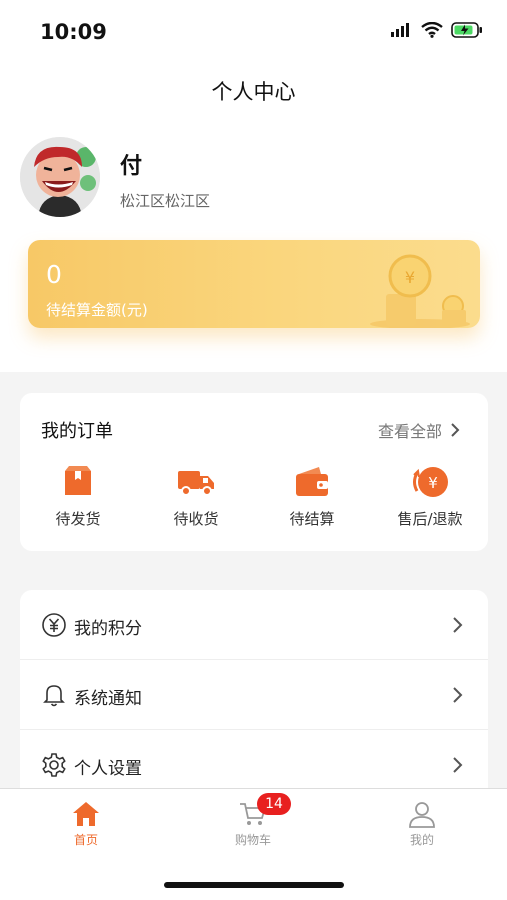 This screenshot has width=507, height=900. I want to click on order-status-to-receive: 待收货, so click(196, 497).